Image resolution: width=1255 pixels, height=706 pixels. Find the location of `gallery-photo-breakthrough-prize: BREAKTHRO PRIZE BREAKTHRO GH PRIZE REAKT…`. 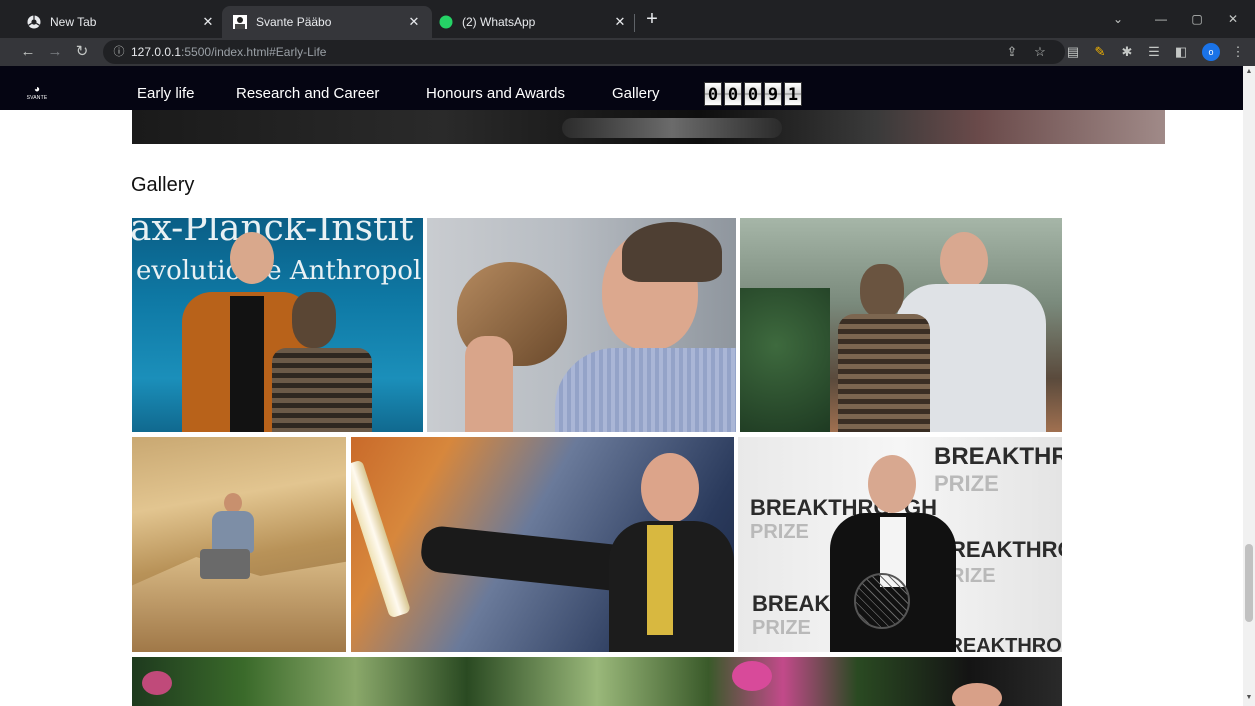

gallery-photo-breakthrough-prize: BREAKTHRO PRIZE BREAKTHRO GH PRIZE REAKT… is located at coordinates (900, 544).